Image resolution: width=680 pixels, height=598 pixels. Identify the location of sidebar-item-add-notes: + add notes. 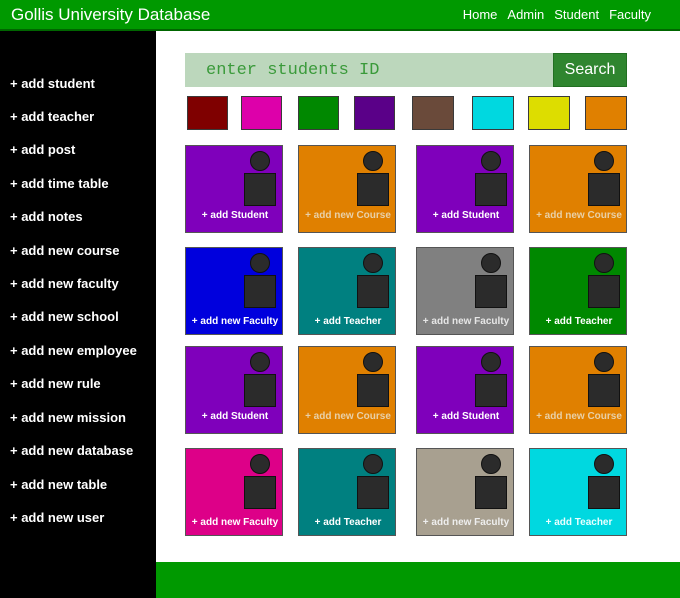
(46, 217).